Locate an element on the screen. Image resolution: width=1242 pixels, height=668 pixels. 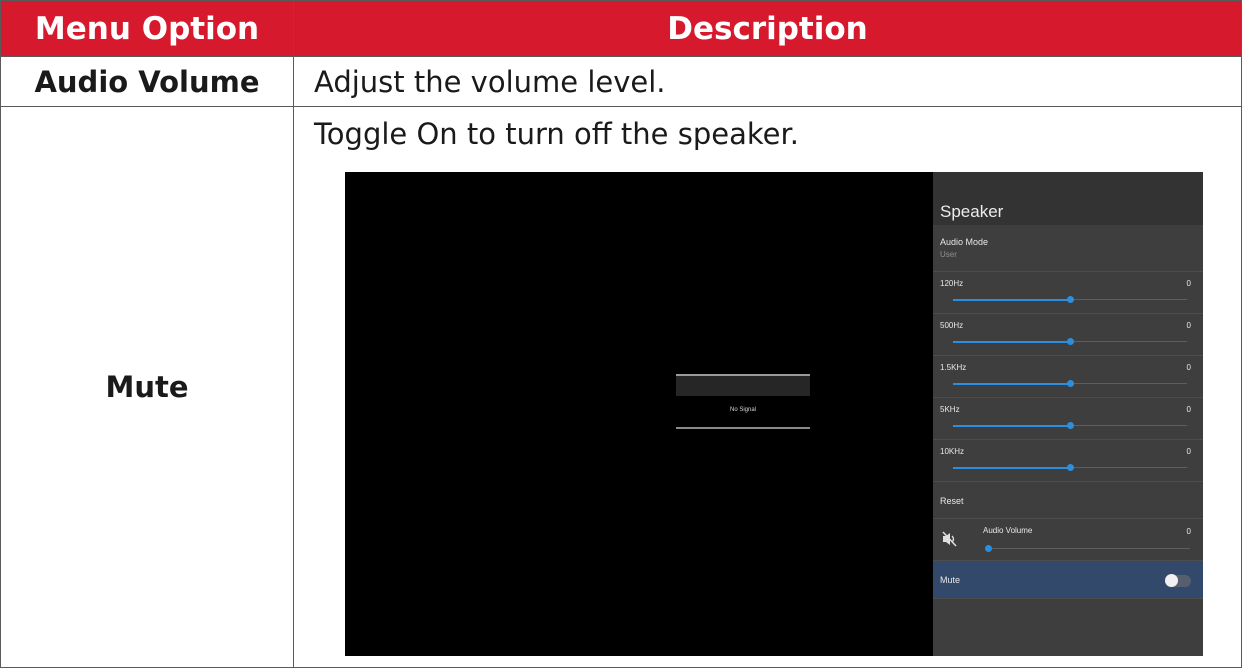
eq-label: 1.5KHz is located at coordinates (953, 368).